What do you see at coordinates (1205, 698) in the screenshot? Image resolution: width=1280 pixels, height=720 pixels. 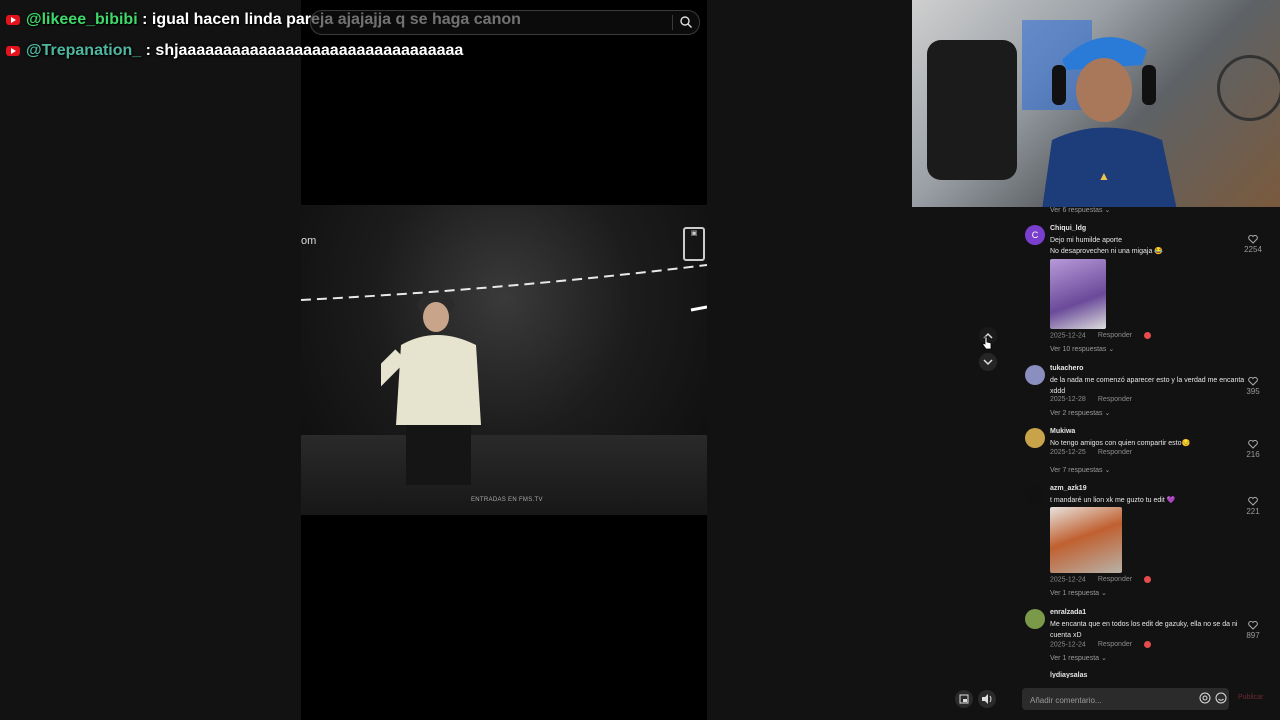 I see `mention-icon` at bounding box center [1205, 698].